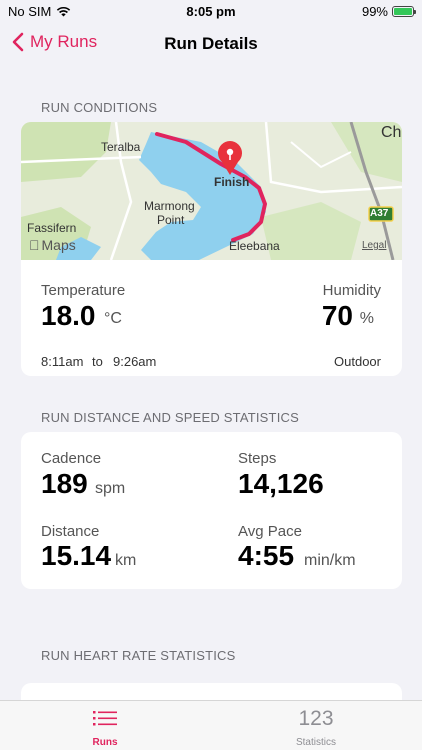 This screenshot has height=750, width=422. I want to click on navigation-bar: My Runs Run Details, so click(211, 44).